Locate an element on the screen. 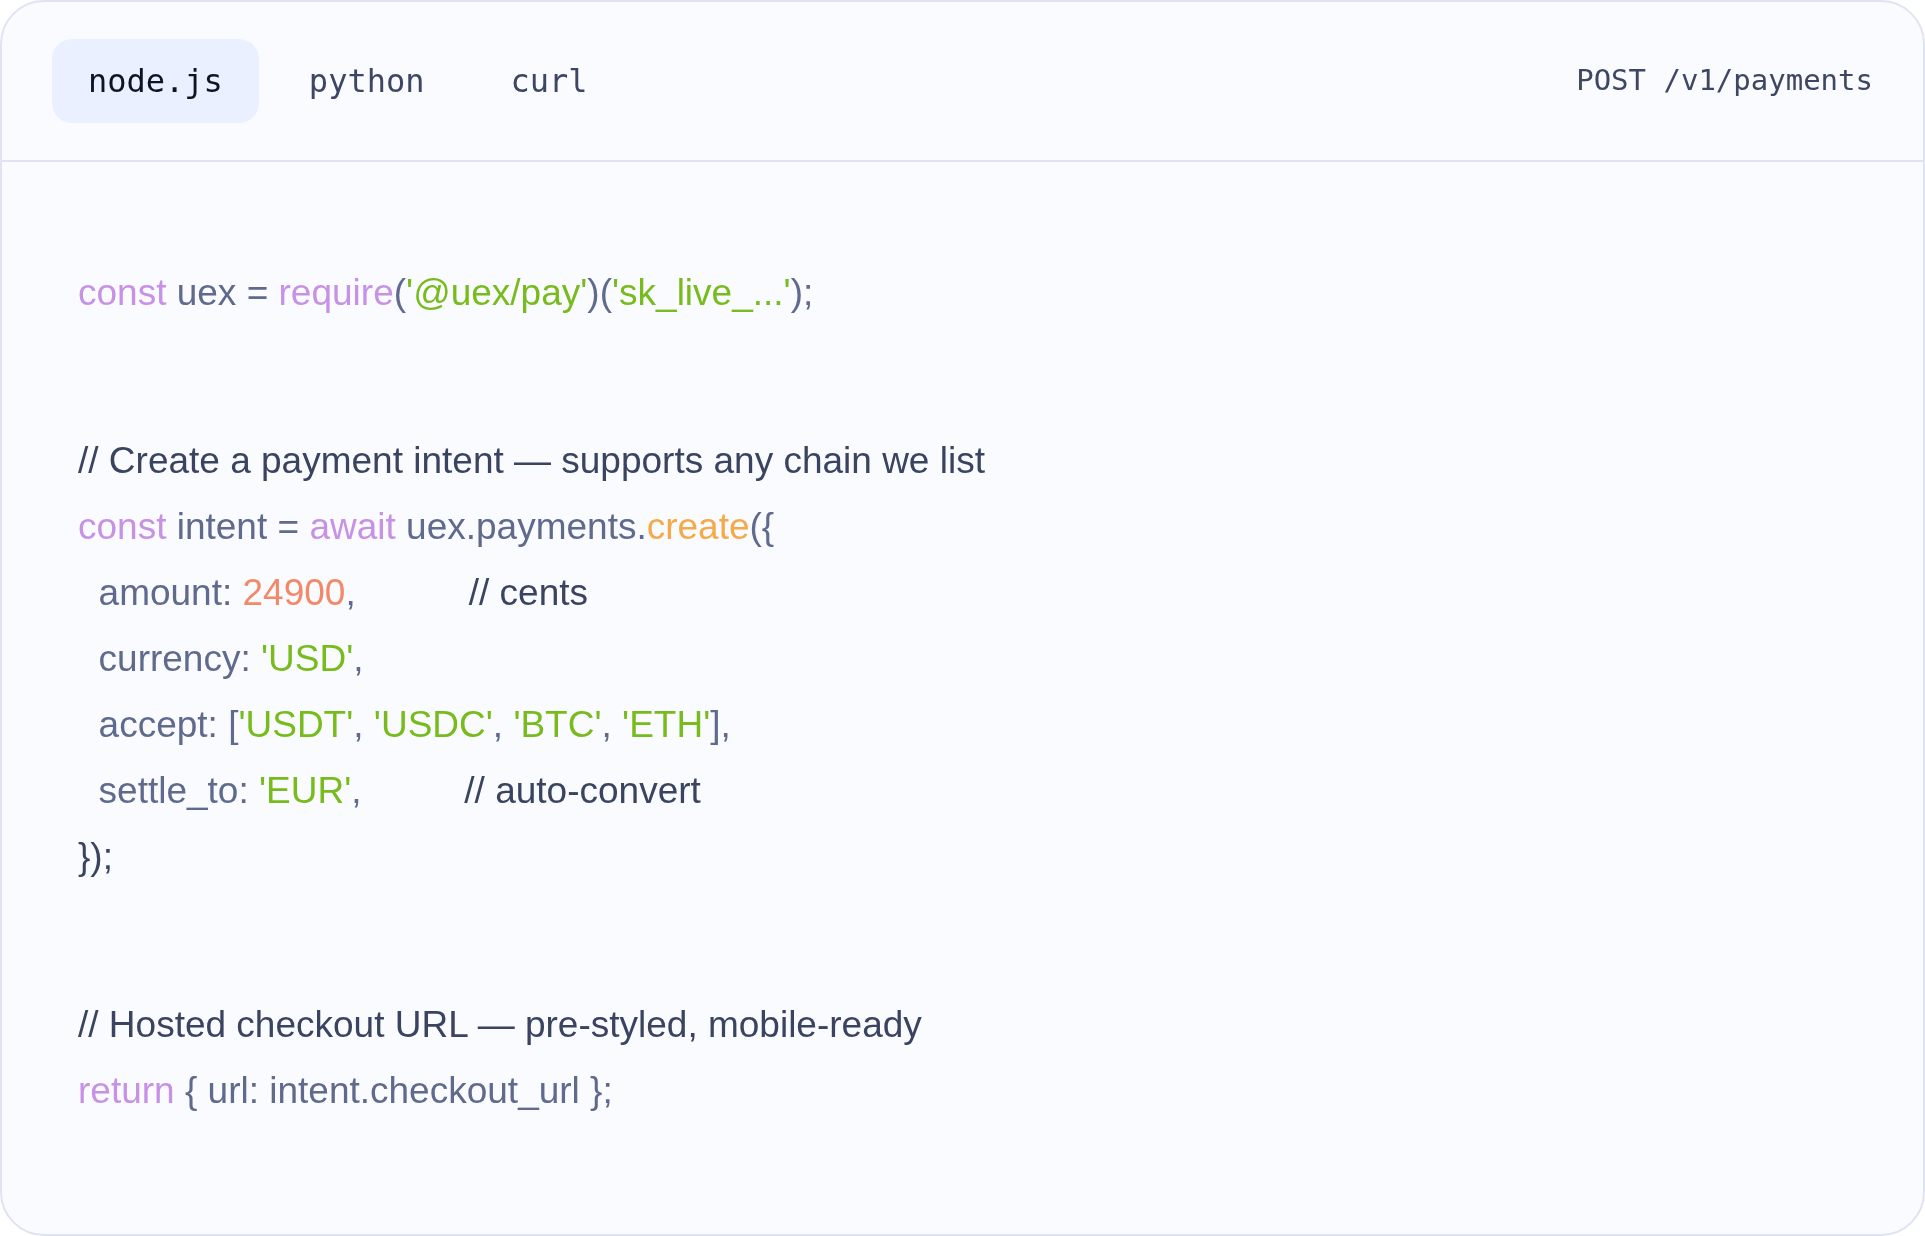 The width and height of the screenshot is (1925, 1236). code-line: currency: 'USD', is located at coordinates (230, 659).